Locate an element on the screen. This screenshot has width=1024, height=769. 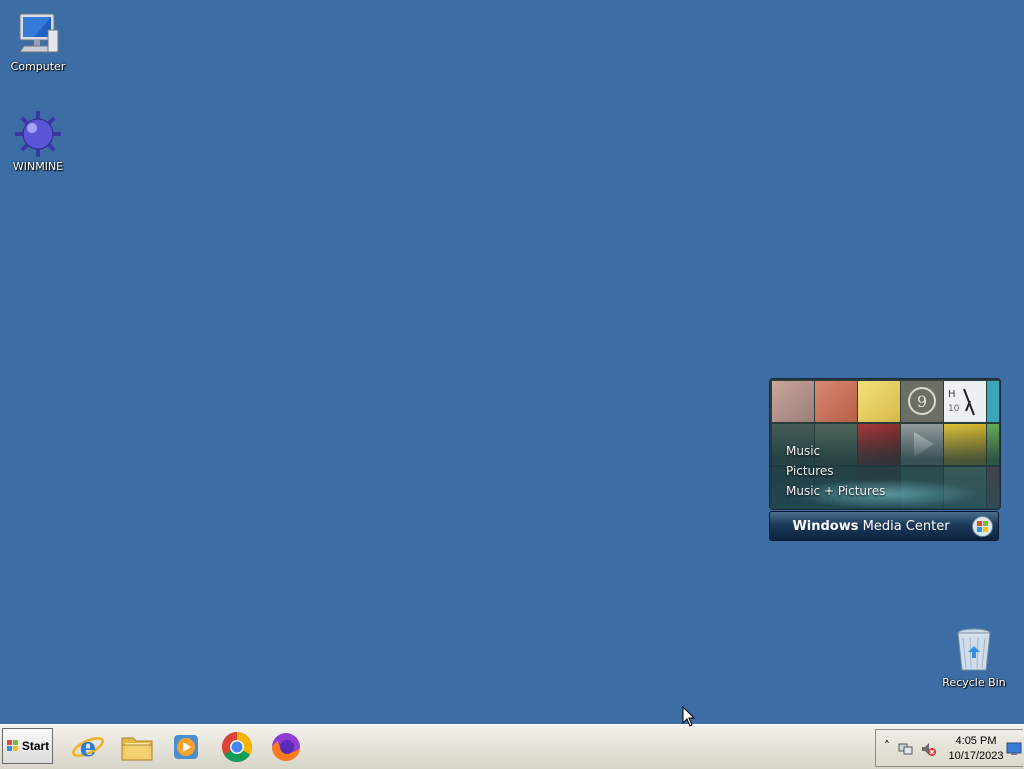
network-tray-icon is located at coordinates (906, 749).